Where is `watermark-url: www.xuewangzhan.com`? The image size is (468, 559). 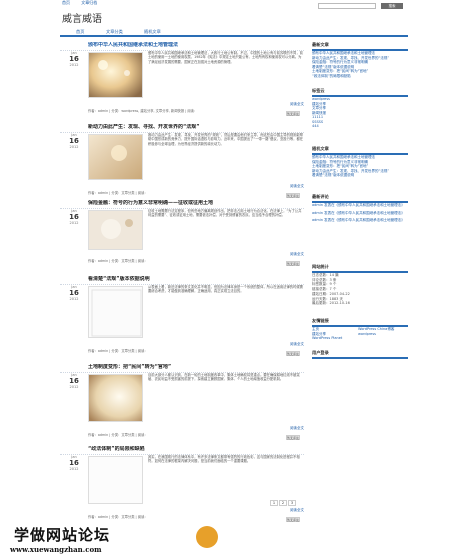 watermark-url: www.xuewangzhan.com is located at coordinates (56, 549).